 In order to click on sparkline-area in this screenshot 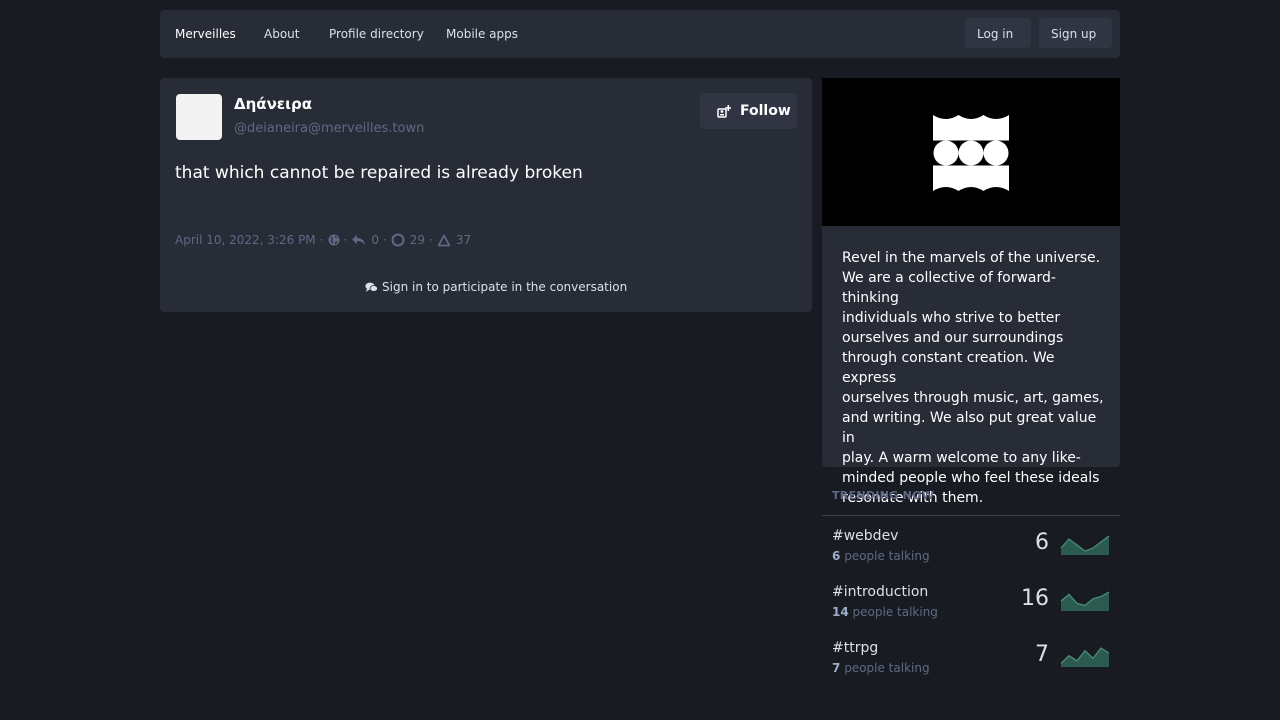, I will do `click(1085, 545)`.